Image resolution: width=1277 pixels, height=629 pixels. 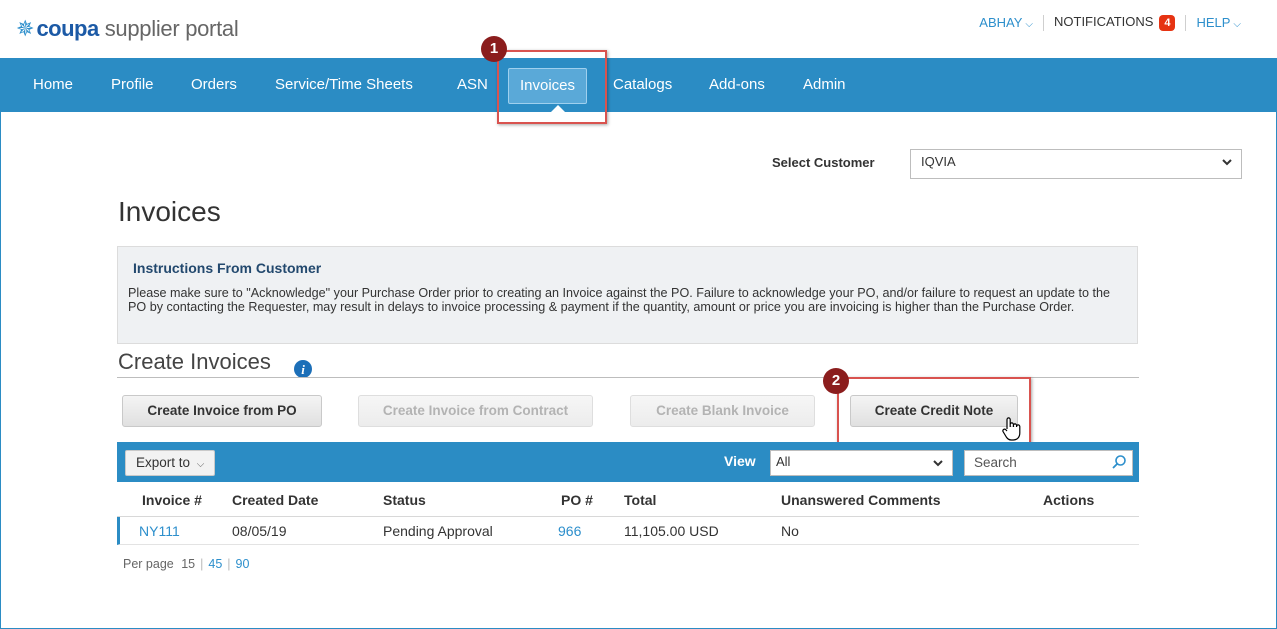 I want to click on column-total: Total, so click(x=640, y=500).